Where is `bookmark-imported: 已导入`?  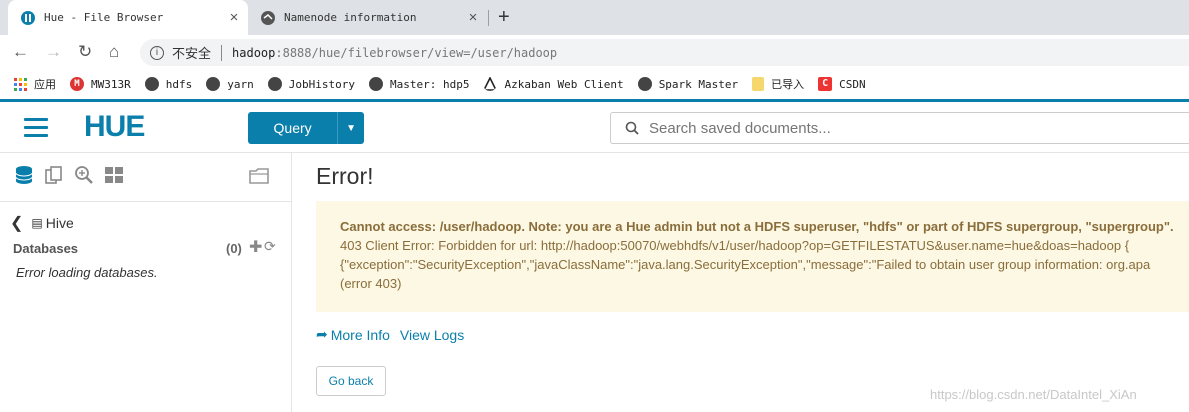
bookmark-imported: 已导入 is located at coordinates (778, 84).